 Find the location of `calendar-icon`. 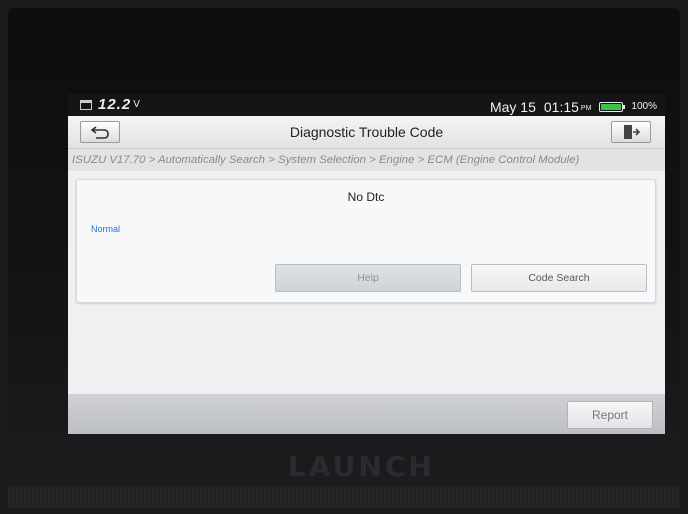

calendar-icon is located at coordinates (86, 105).